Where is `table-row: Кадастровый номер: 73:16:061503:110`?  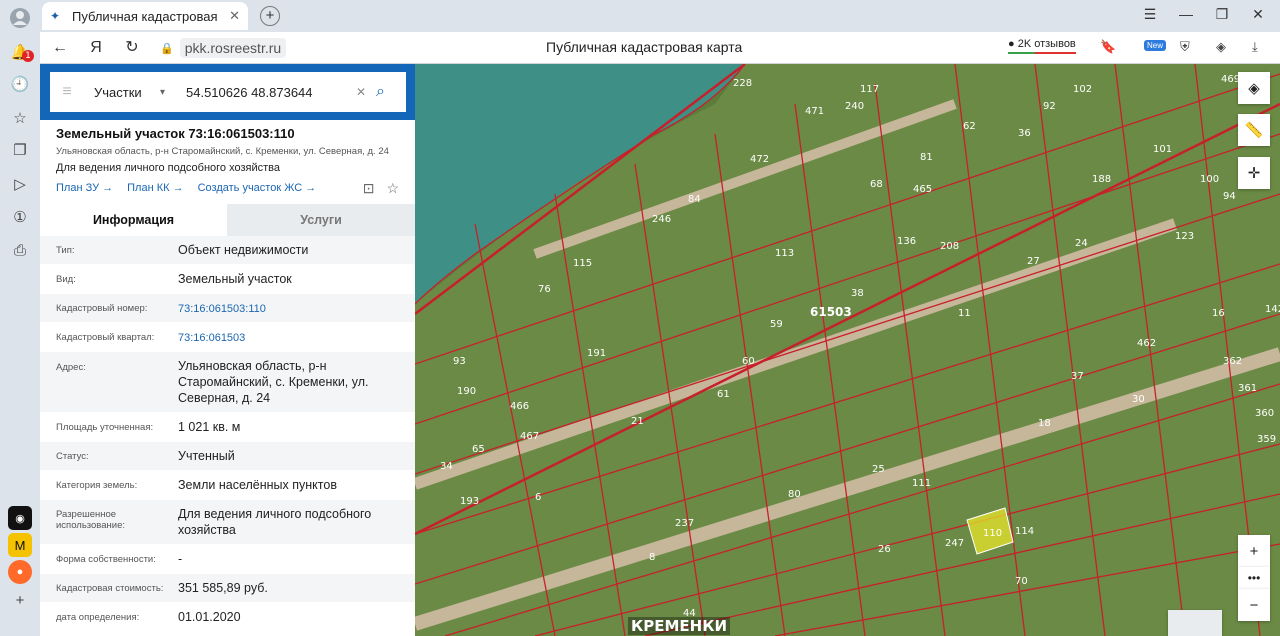
table-row: Кадастровый номер: 73:16:061503:110 is located at coordinates (227, 308).